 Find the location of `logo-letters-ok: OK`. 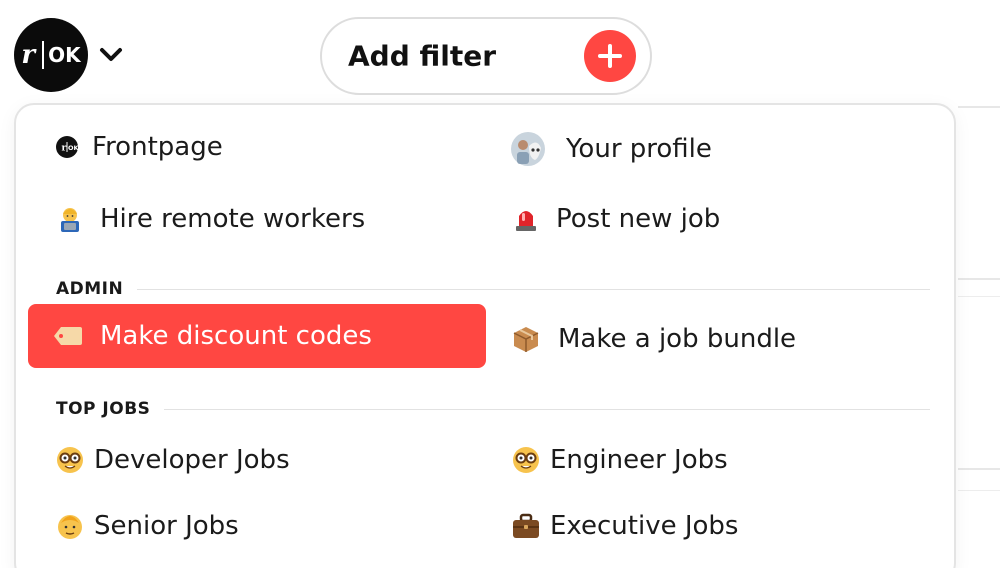

logo-letters-ok: OK is located at coordinates (64, 55).